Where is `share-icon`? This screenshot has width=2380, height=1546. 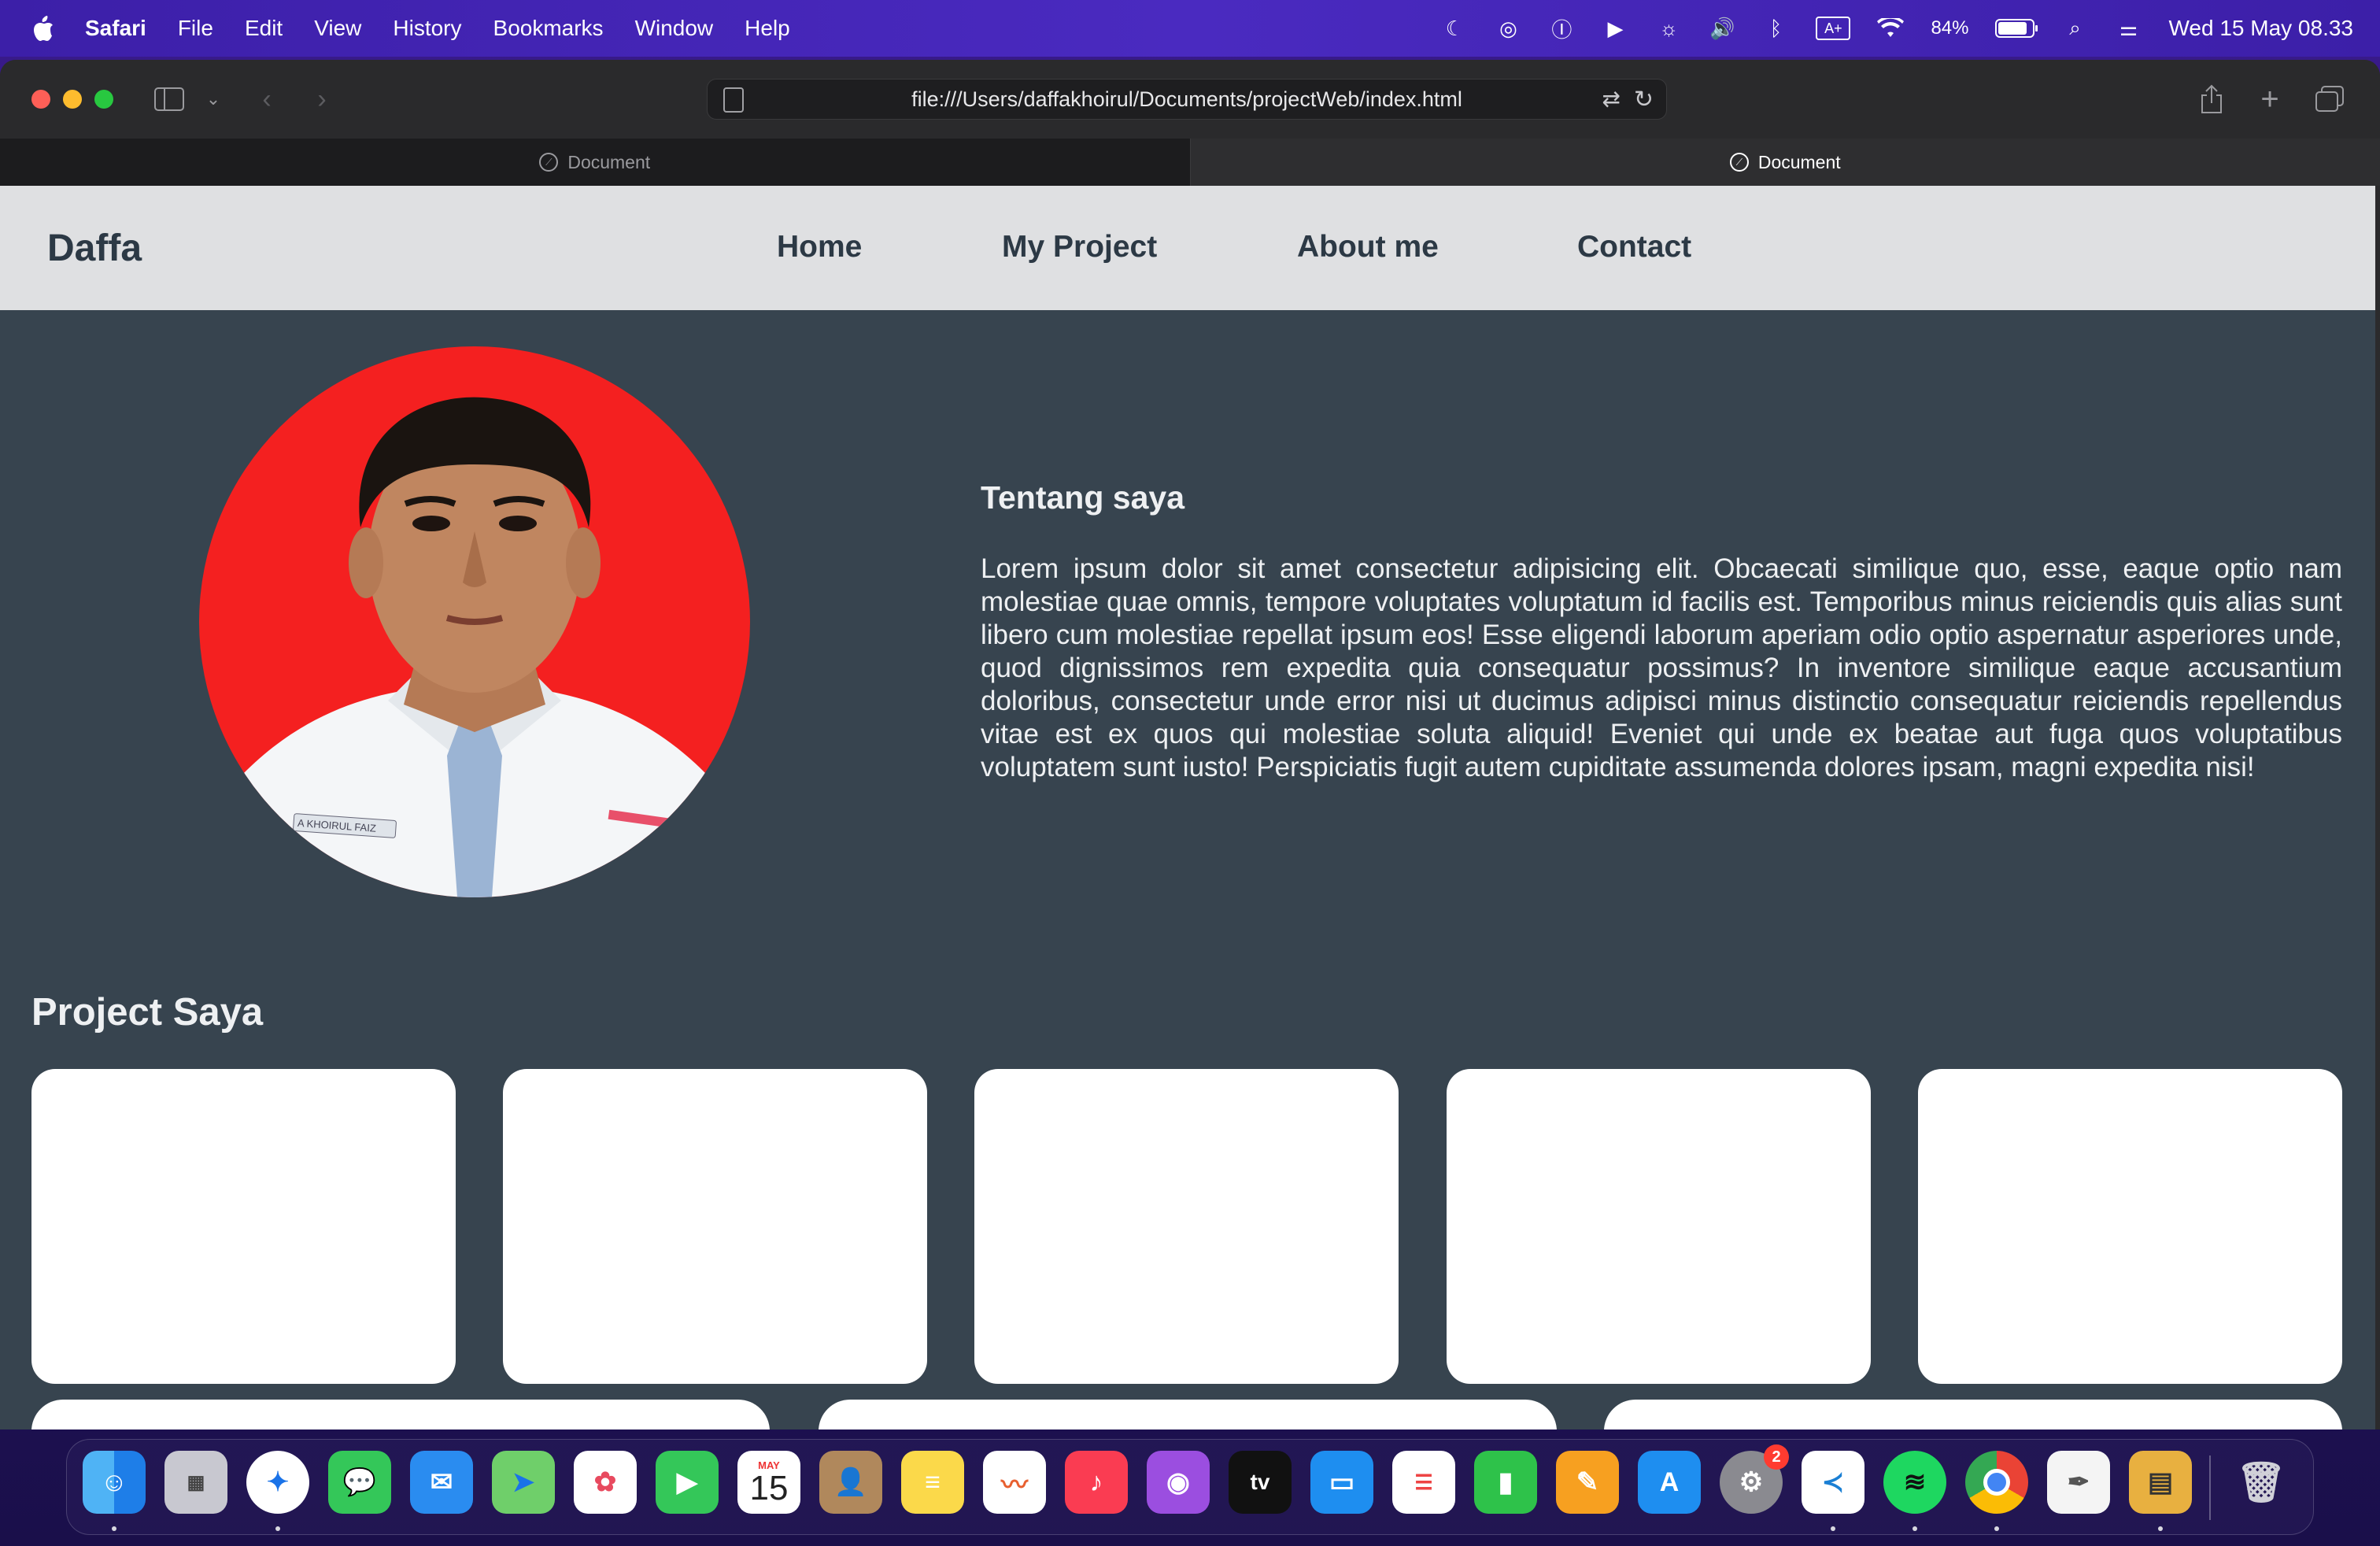
share-icon is located at coordinates (2211, 99).